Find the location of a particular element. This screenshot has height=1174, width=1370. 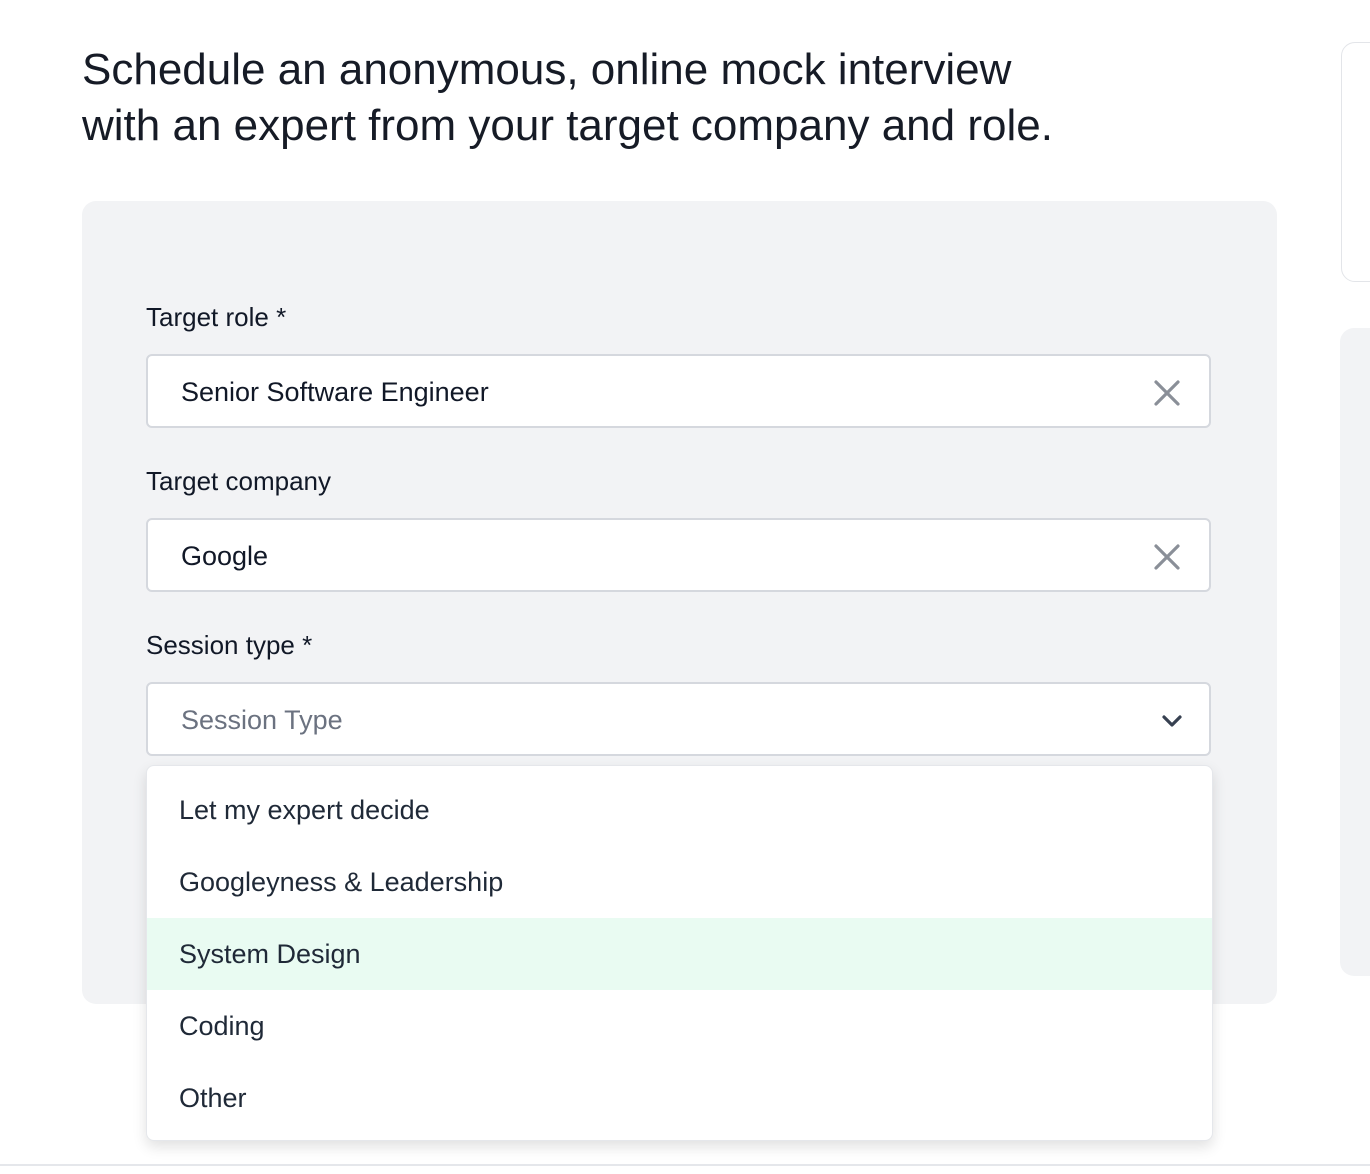

side-panel-card is located at coordinates (1355, 162).